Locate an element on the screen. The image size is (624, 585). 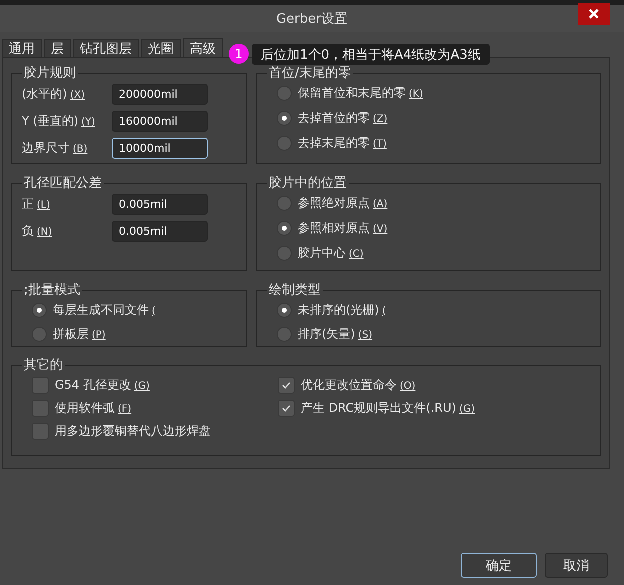
input-field: 10000mil is located at coordinates (160, 148).